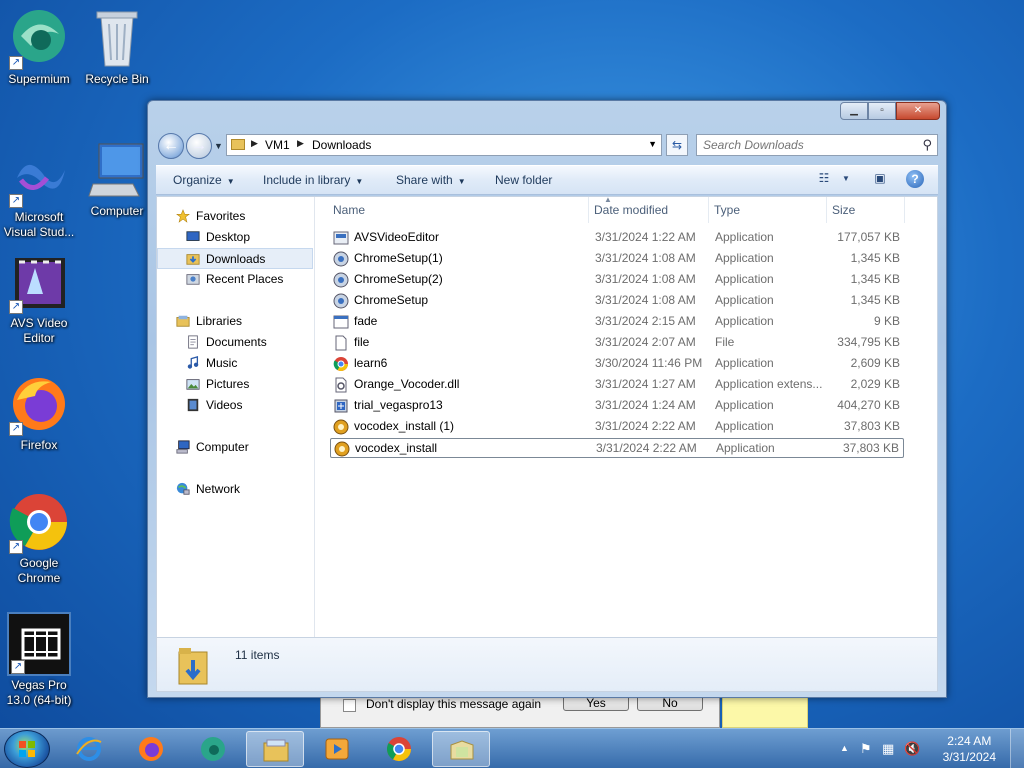  I want to click on taskbar-folder-windows, so click(461, 749).